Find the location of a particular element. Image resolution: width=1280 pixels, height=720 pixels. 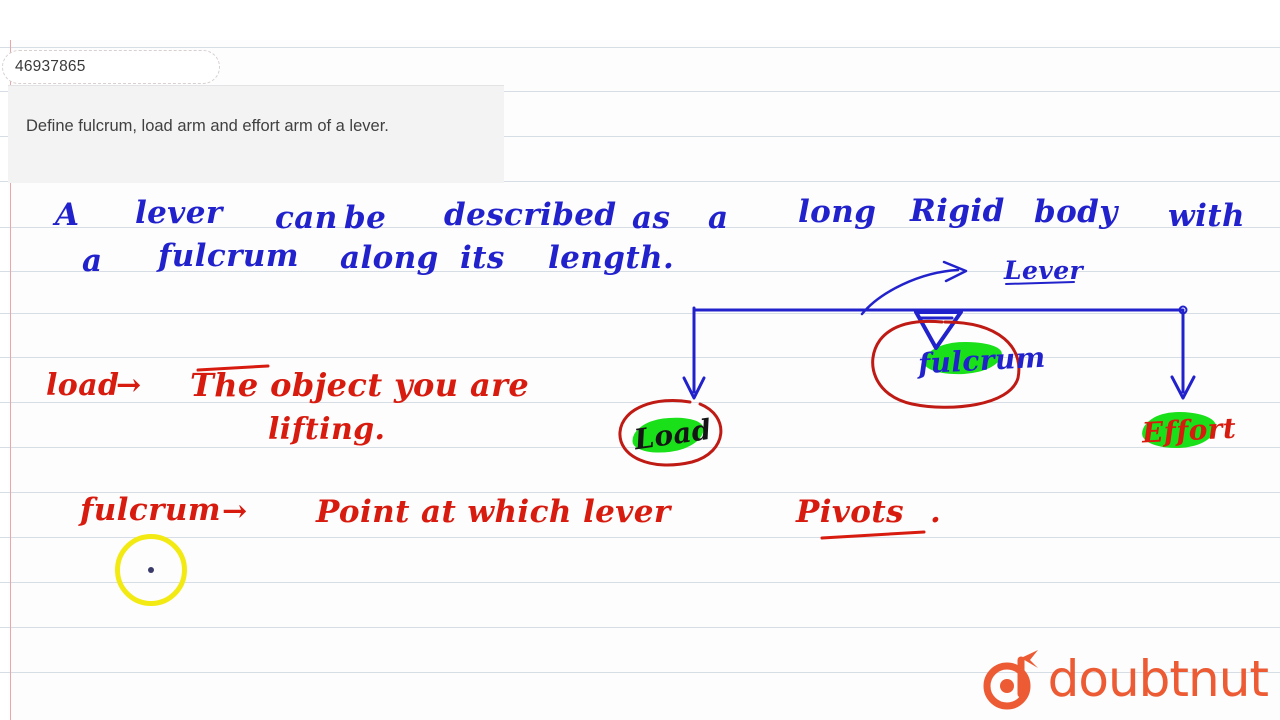

doubtnut-logo: doubtnut is located at coordinates (1124, 679).